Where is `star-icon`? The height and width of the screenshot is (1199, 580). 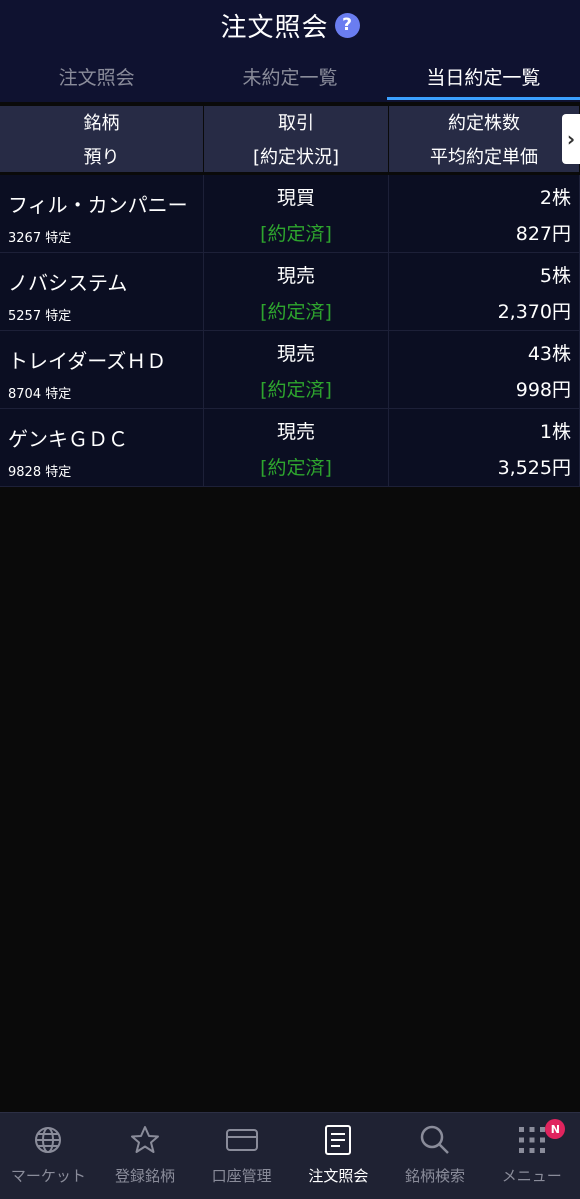
star-icon is located at coordinates (145, 1140).